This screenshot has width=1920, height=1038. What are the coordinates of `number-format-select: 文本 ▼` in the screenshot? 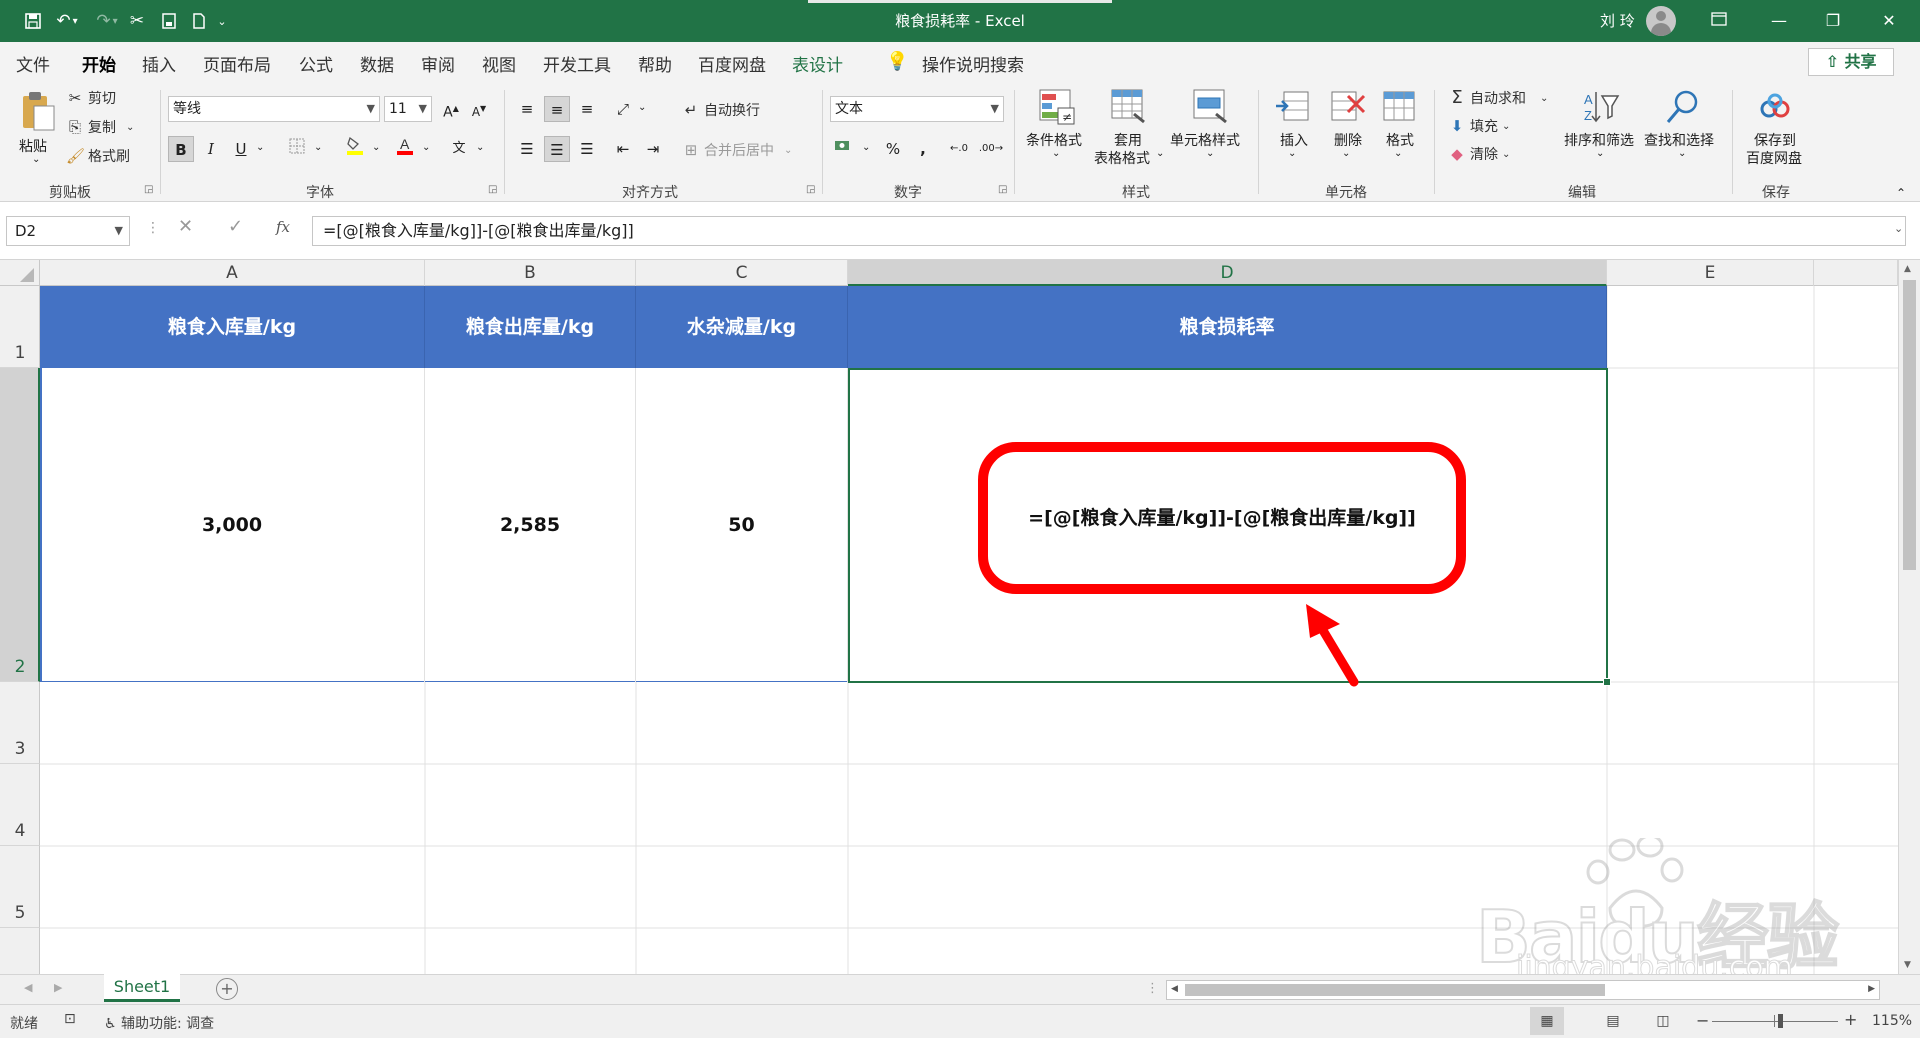 It's located at (917, 109).